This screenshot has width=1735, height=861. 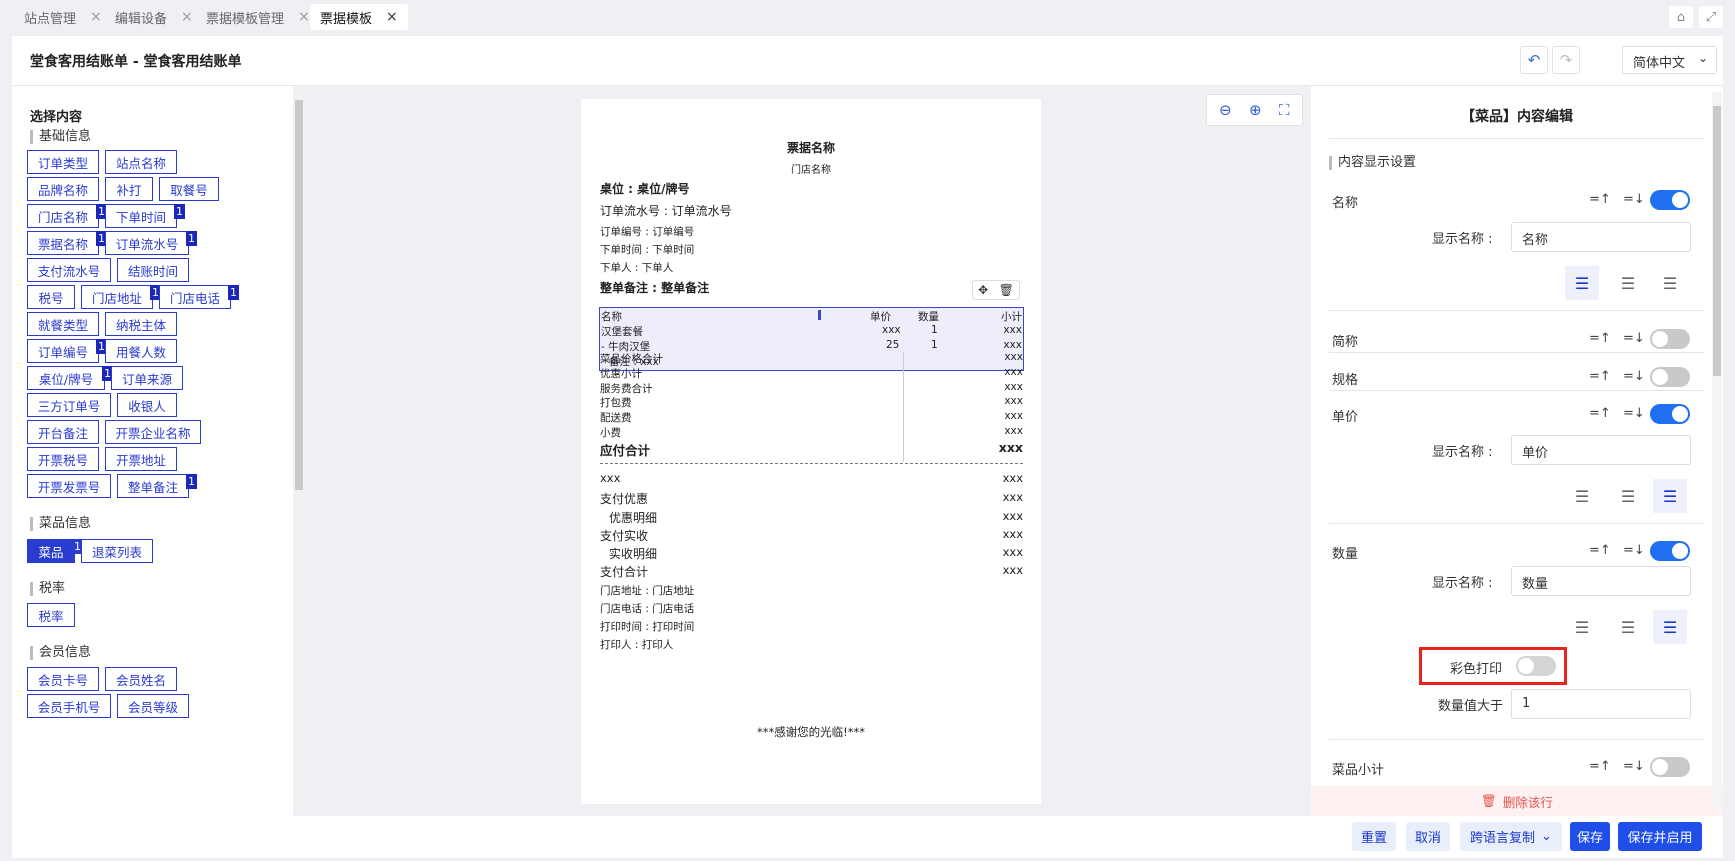 I want to click on chip-order-remark: 整单备注 1, so click(x=157, y=486).